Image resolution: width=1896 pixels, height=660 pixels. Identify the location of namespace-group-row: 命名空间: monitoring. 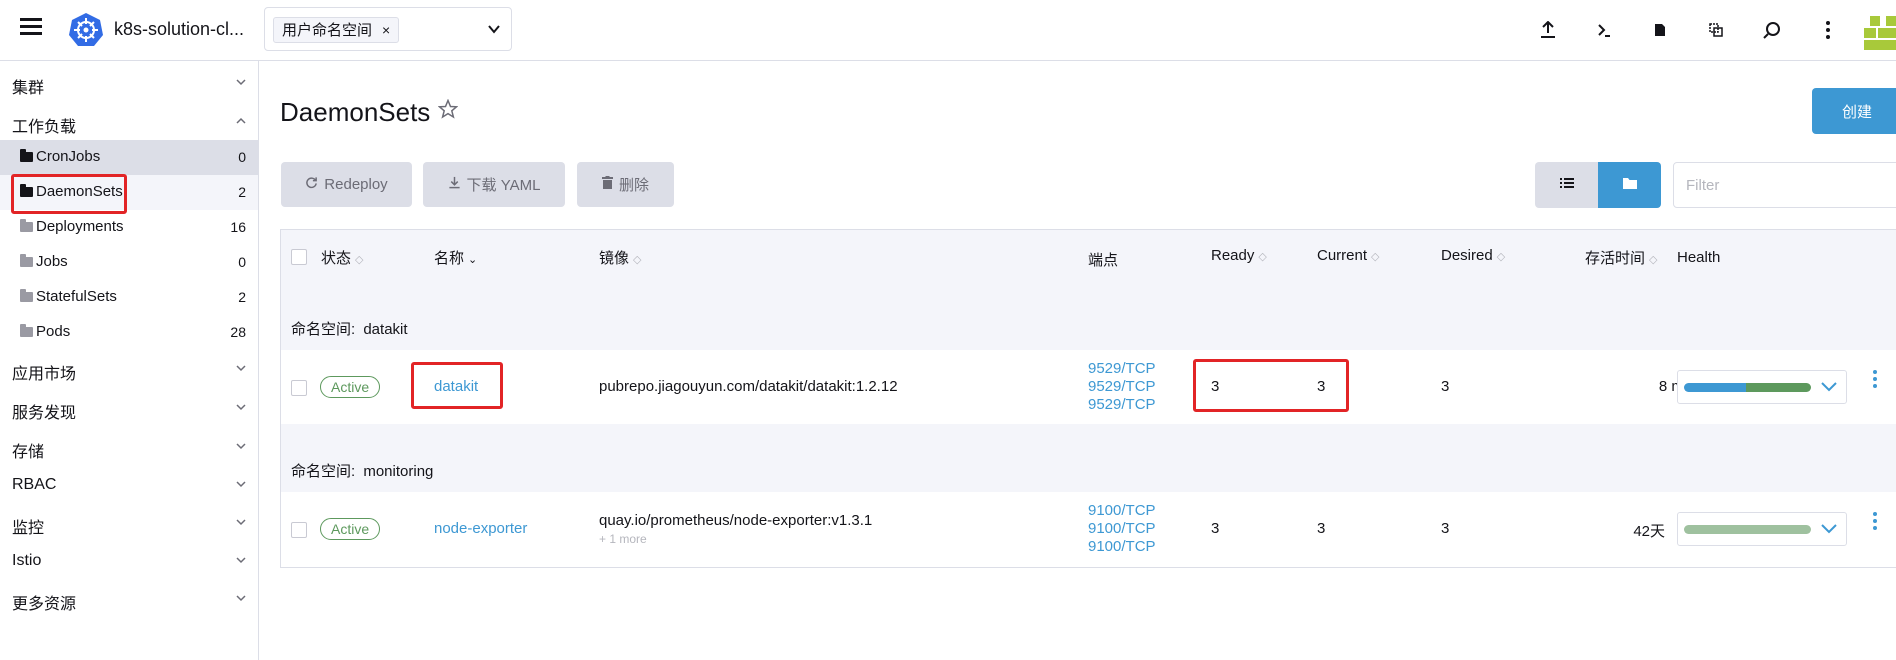
(1088, 458).